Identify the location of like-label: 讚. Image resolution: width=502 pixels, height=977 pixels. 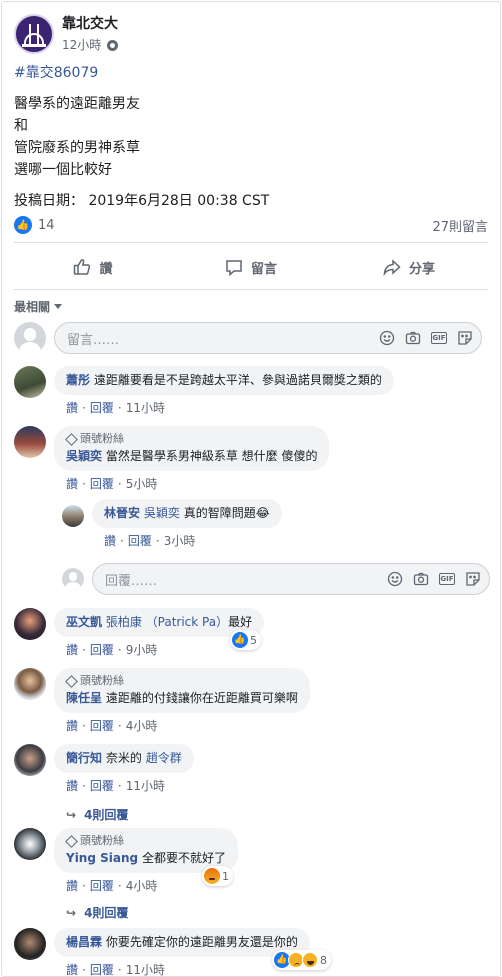
(106, 269).